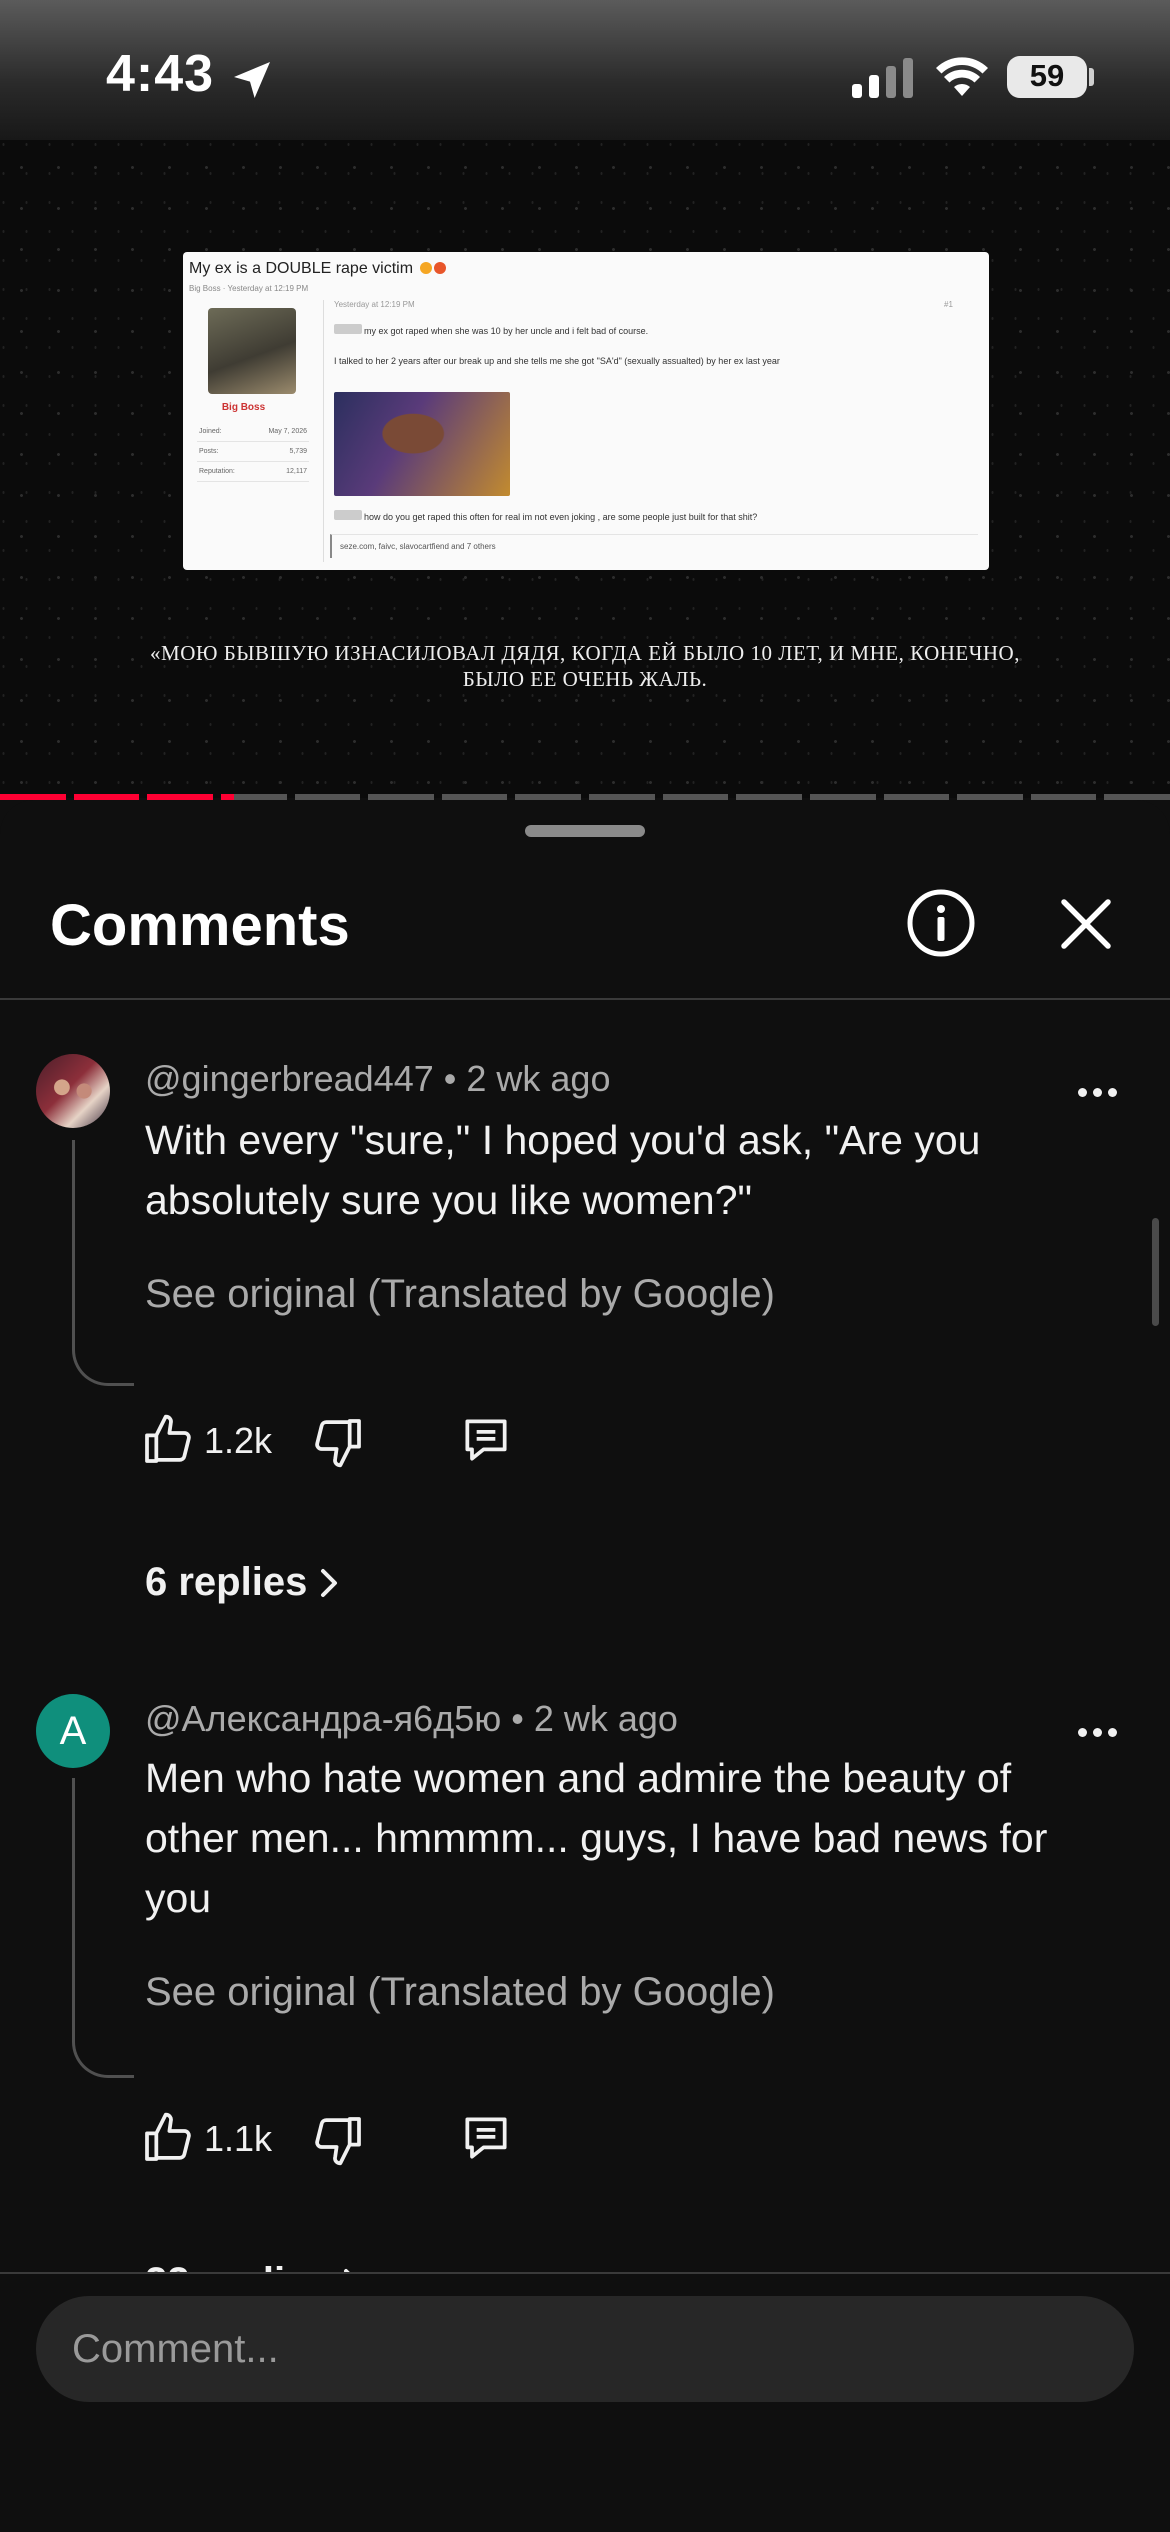 The width and height of the screenshot is (1170, 2532). What do you see at coordinates (374, 304) in the screenshot?
I see `forum-post-date: Yesterday at 12:19 PM` at bounding box center [374, 304].